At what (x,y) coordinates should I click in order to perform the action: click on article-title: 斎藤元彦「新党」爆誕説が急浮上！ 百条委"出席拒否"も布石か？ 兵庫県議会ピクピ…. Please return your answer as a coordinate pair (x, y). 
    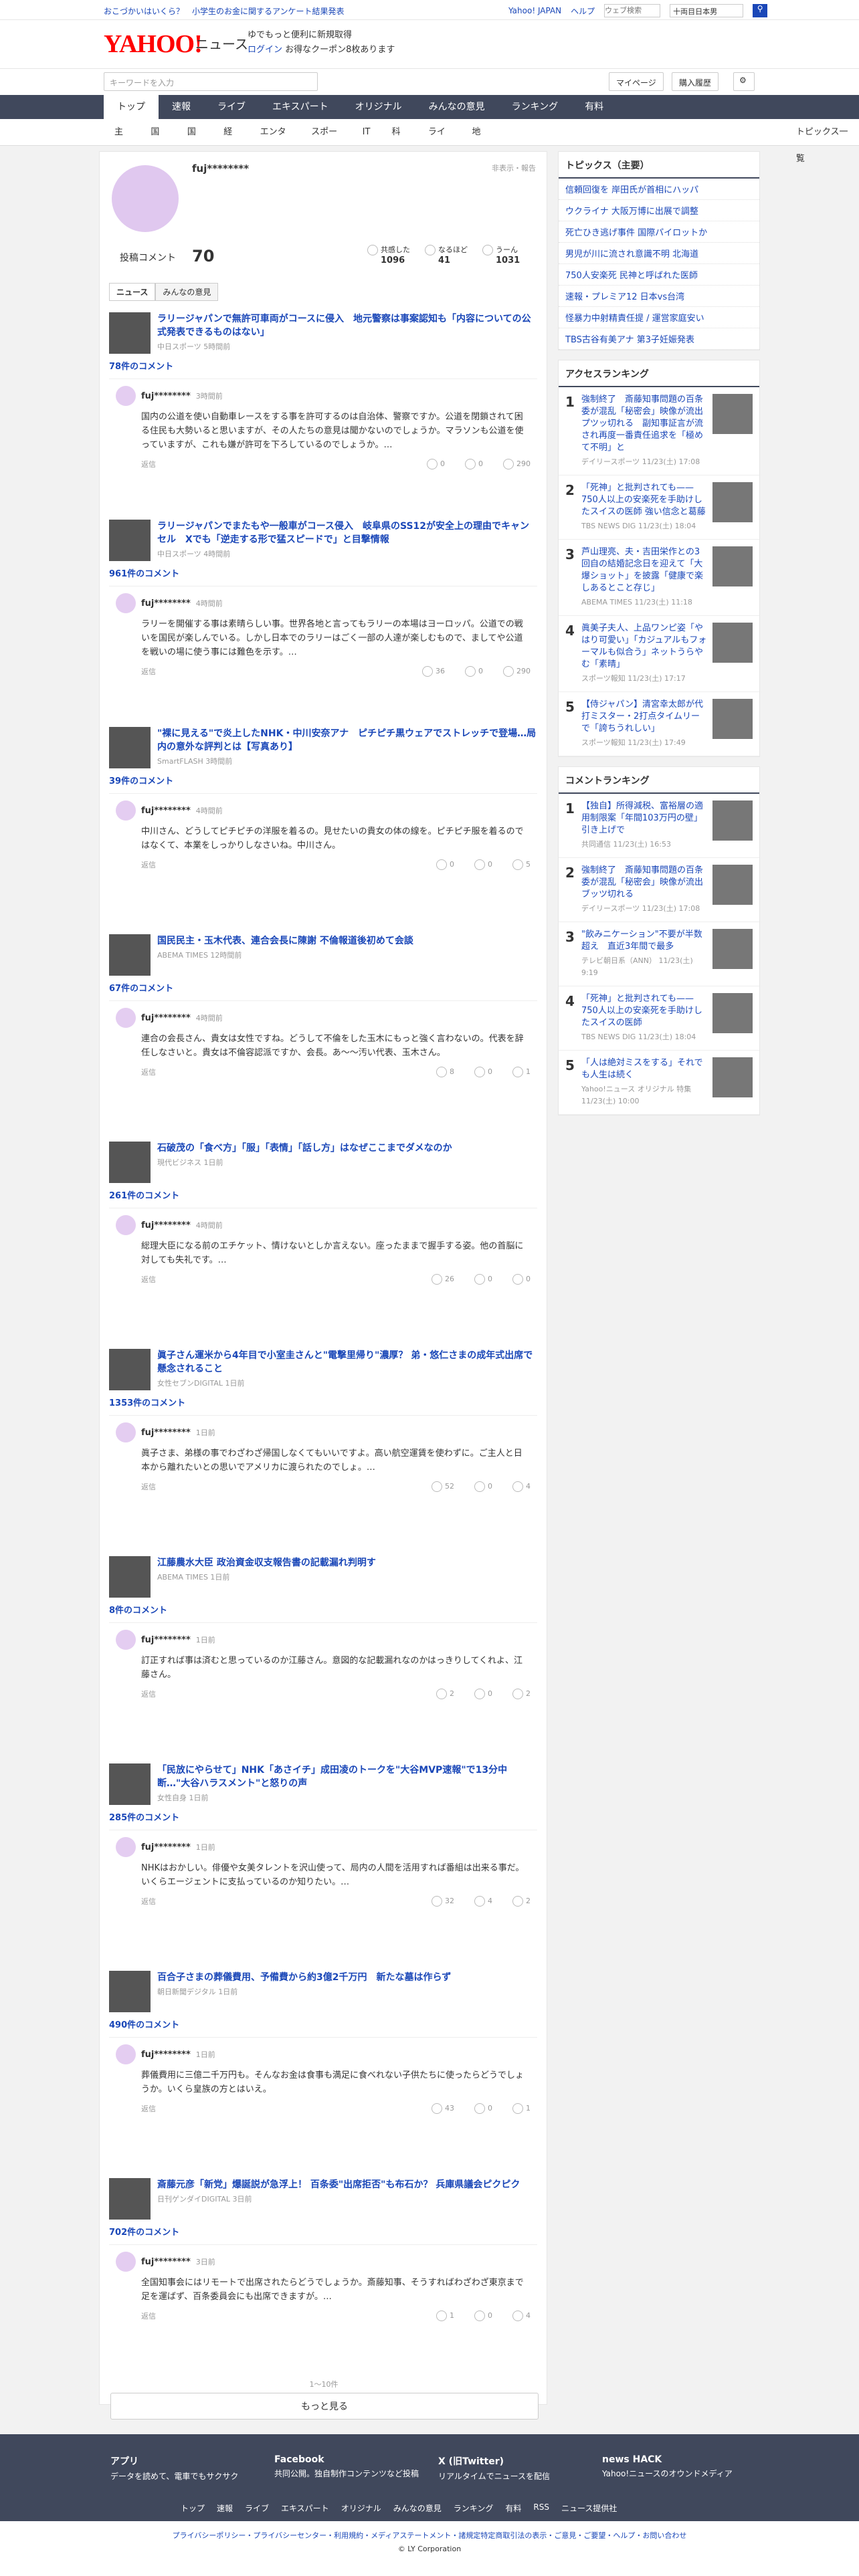
    Looking at the image, I should click on (338, 2184).